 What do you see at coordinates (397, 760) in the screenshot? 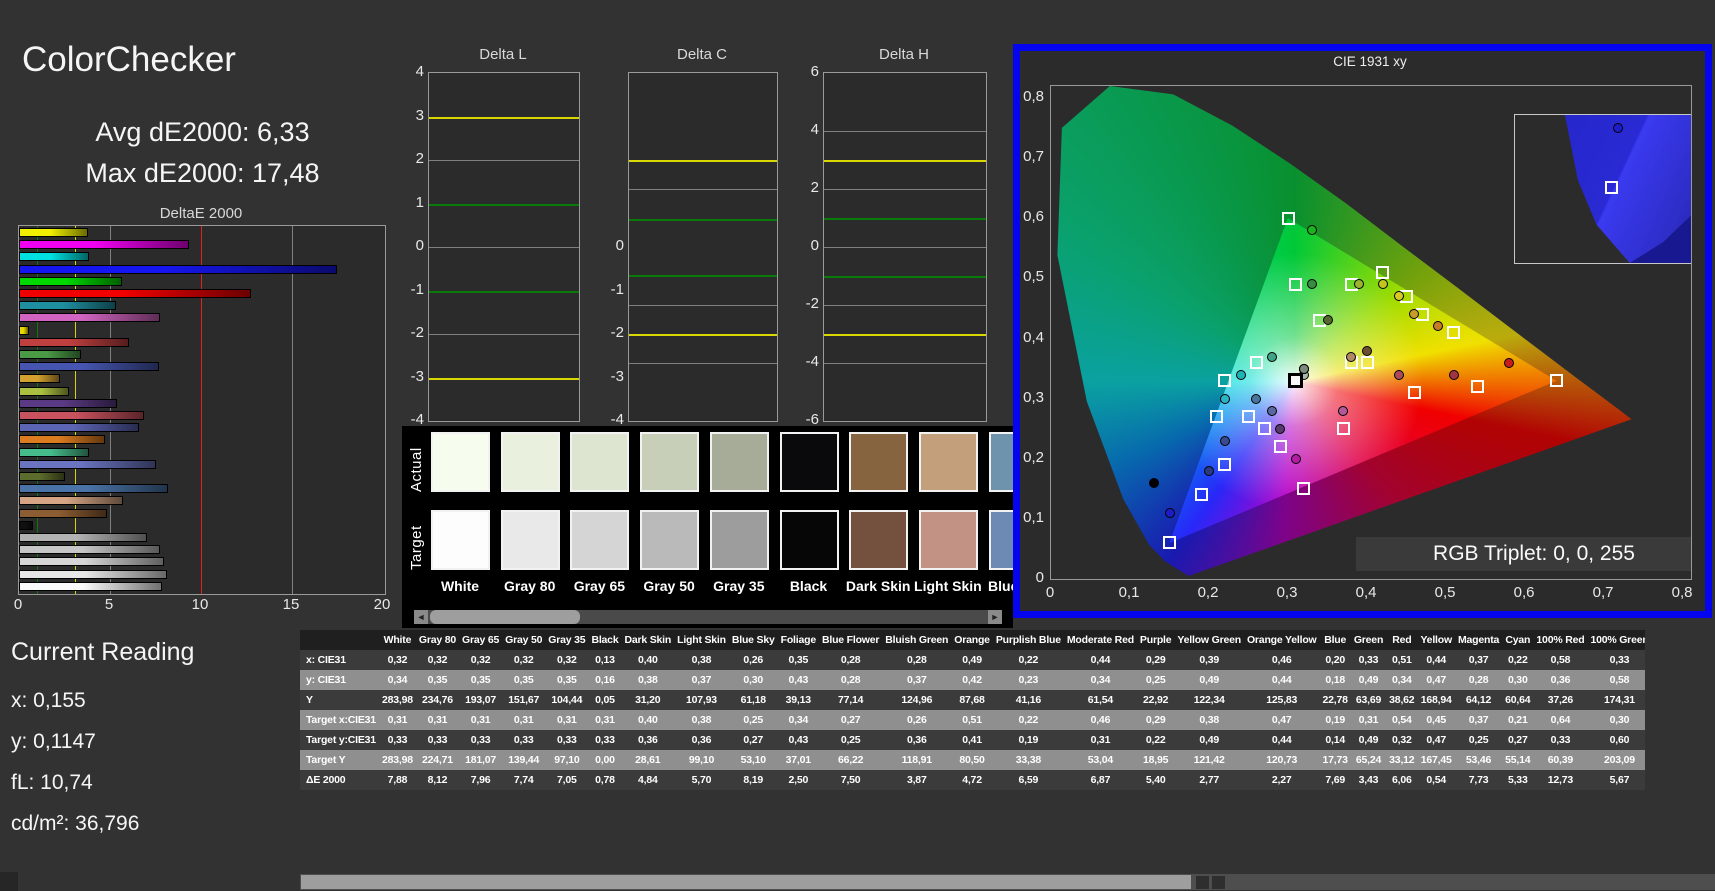
I see `cell: 283,98` at bounding box center [397, 760].